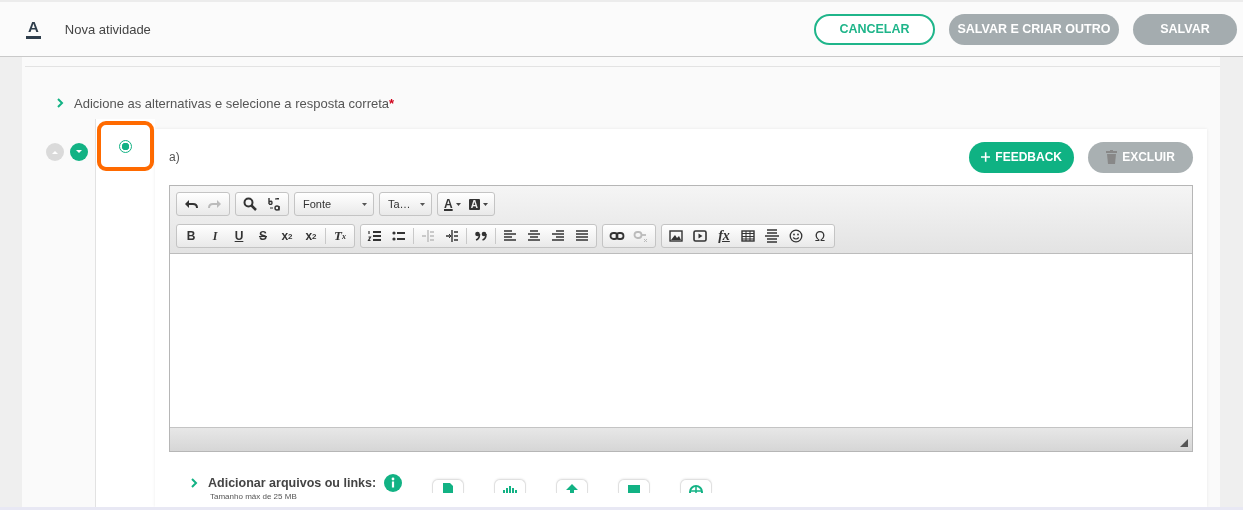 This screenshot has width=1243, height=510. What do you see at coordinates (428, 236) in the screenshot?
I see `outdent-icon` at bounding box center [428, 236].